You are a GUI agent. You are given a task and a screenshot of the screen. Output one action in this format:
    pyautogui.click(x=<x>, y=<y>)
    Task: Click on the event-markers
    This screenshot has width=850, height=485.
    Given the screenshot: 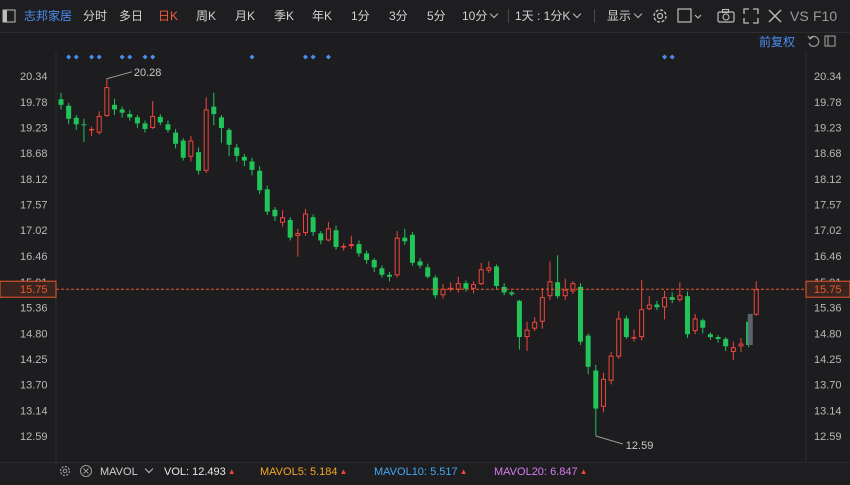 What is the action you would take?
    pyautogui.click(x=370, y=57)
    